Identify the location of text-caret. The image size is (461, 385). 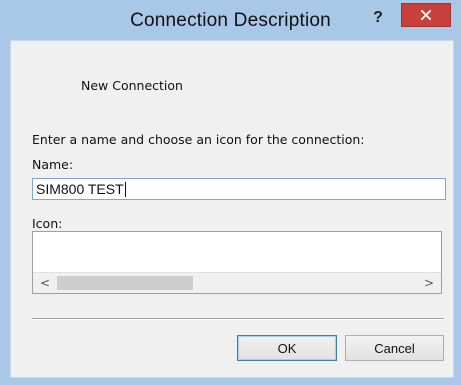
(125, 189).